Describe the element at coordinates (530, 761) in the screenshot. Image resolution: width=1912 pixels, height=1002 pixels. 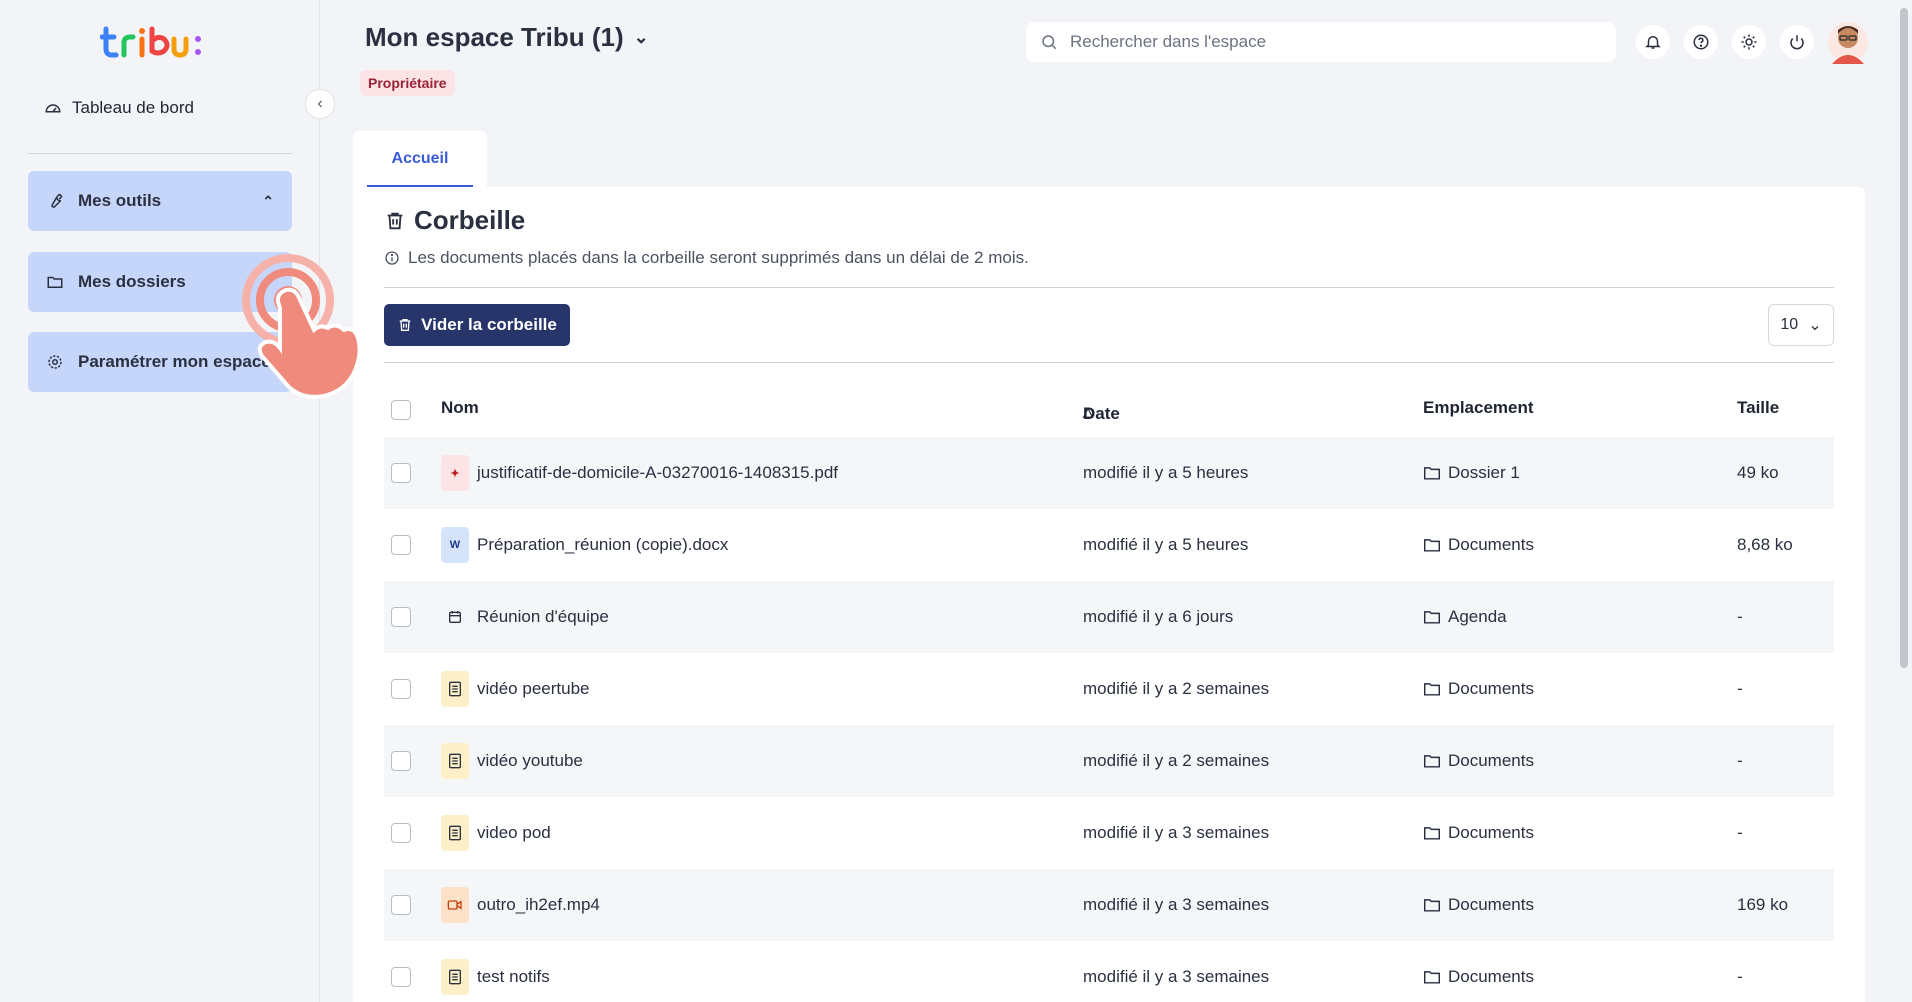
I see `file-name: vidéo youtube` at that location.